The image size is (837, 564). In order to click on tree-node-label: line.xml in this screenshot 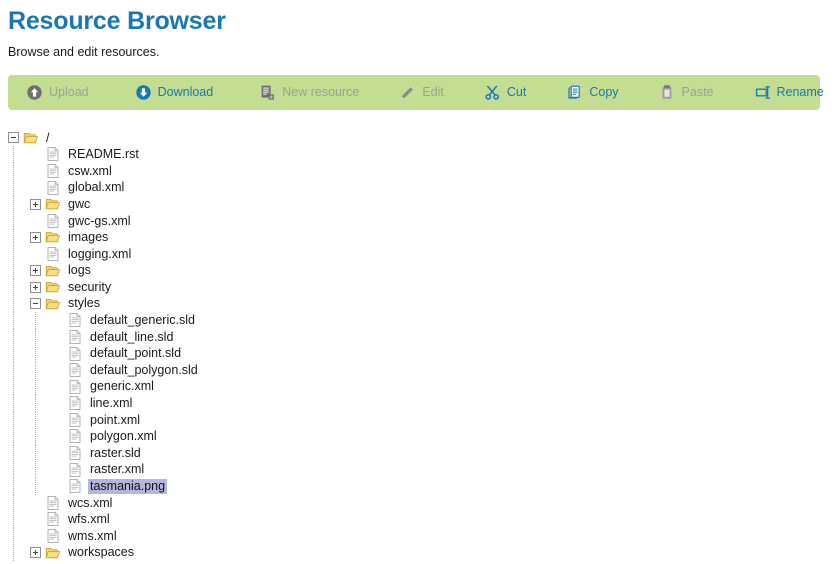, I will do `click(111, 403)`.